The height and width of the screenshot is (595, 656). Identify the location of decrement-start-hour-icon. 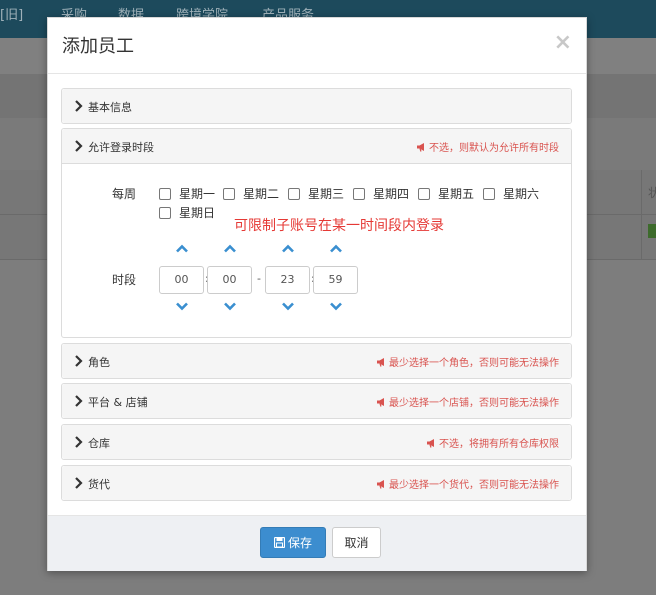
(182, 306).